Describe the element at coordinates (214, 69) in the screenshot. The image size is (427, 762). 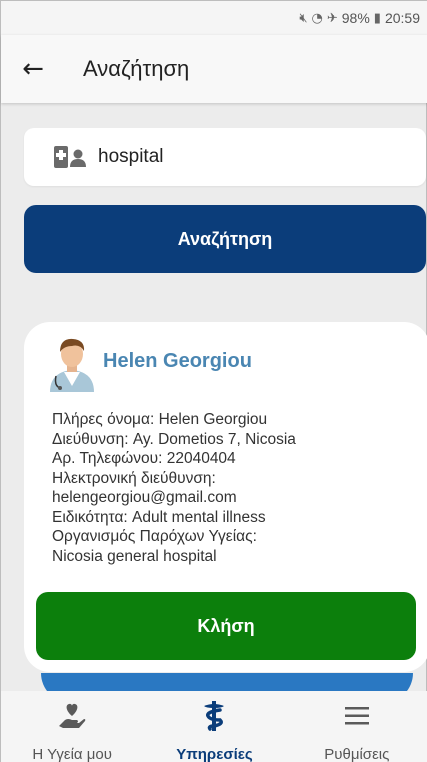
I see `app-bar: ← Αναζήτηση` at that location.